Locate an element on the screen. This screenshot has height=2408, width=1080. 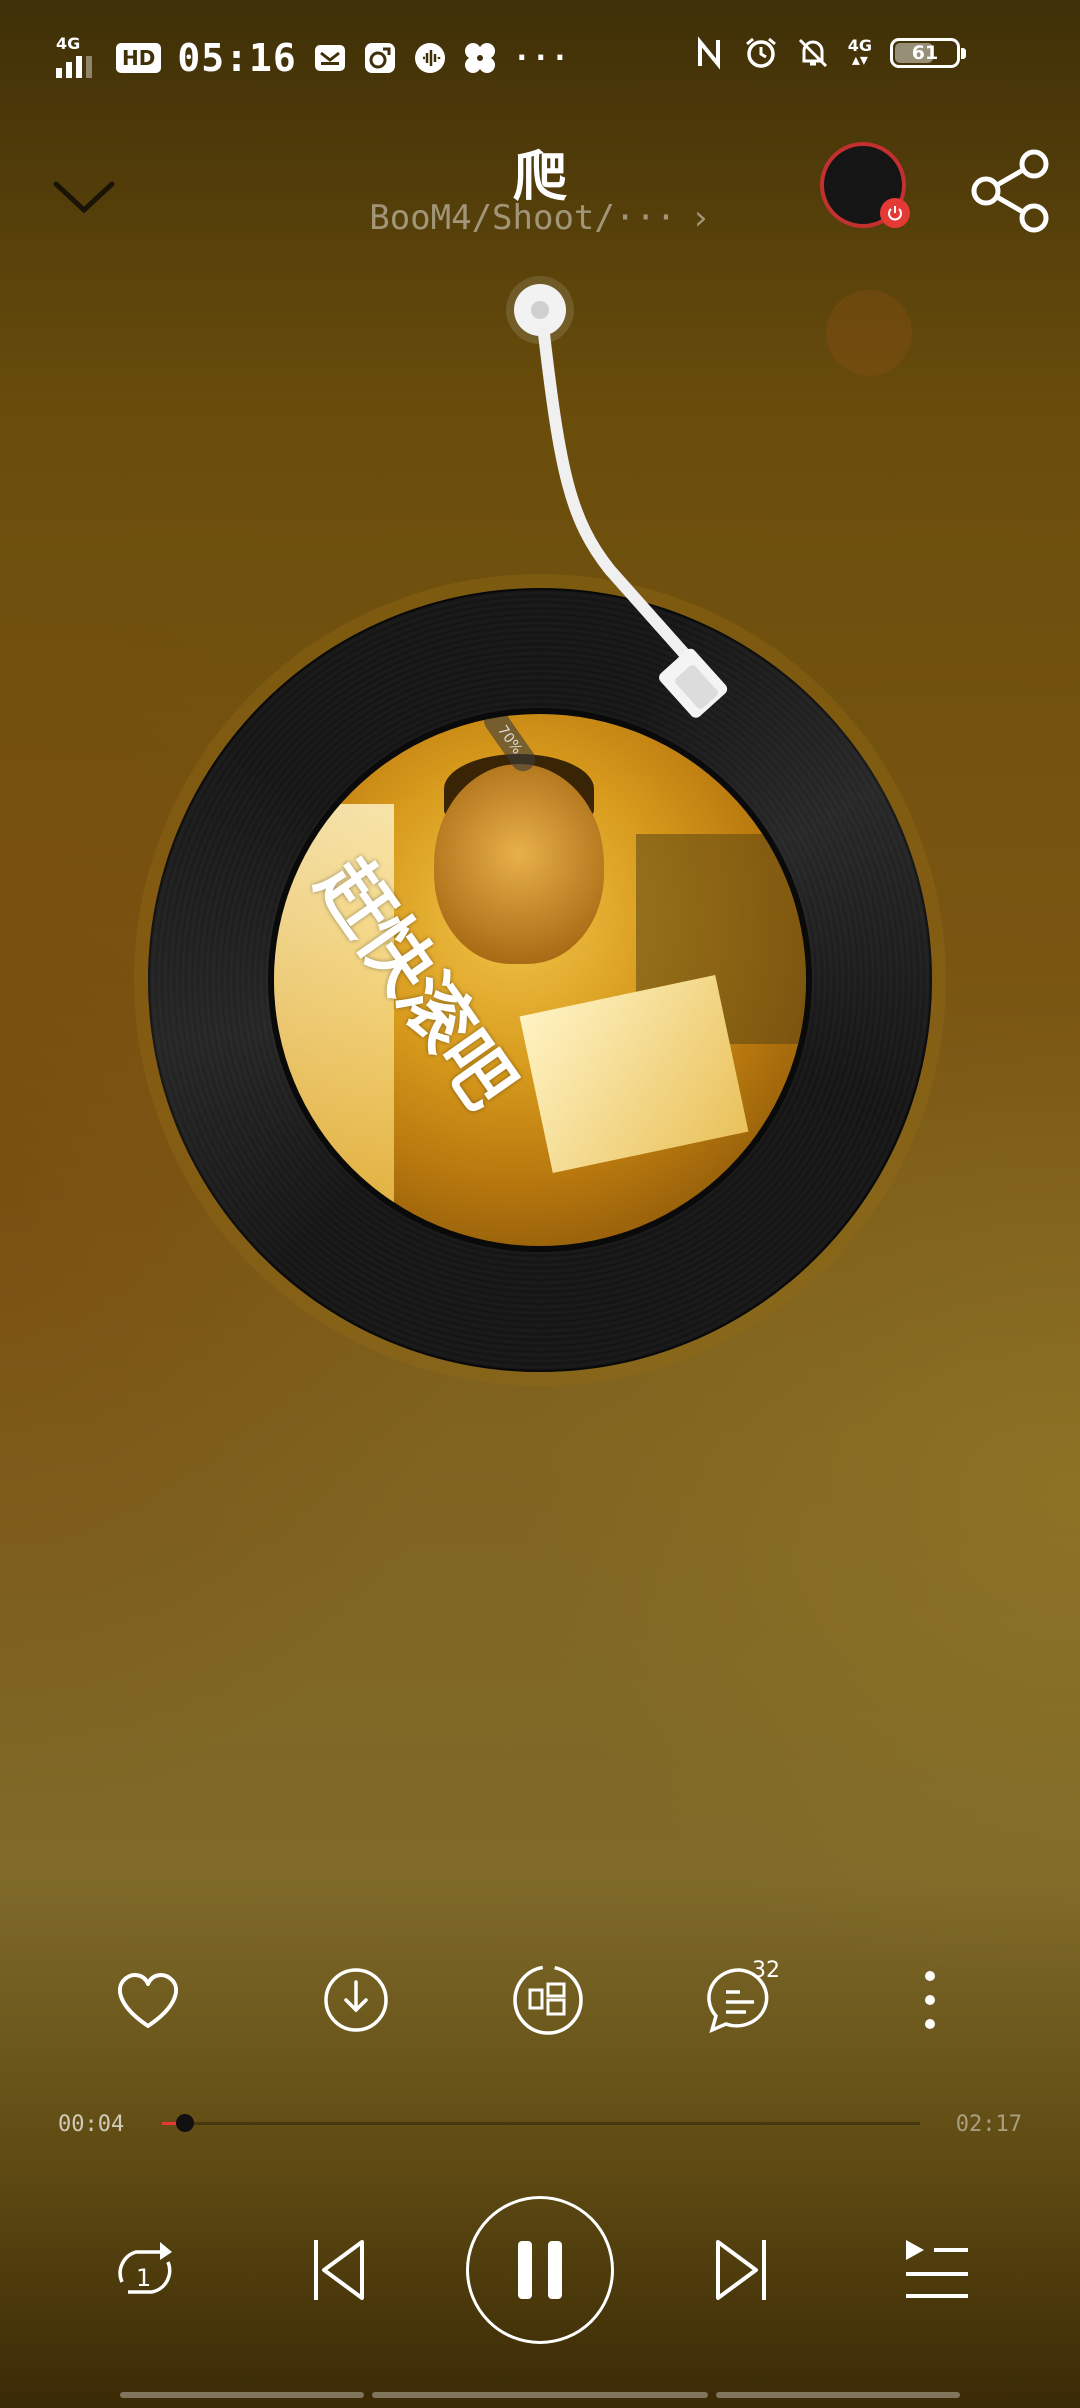
more-icon is located at coordinates (930, 2000).